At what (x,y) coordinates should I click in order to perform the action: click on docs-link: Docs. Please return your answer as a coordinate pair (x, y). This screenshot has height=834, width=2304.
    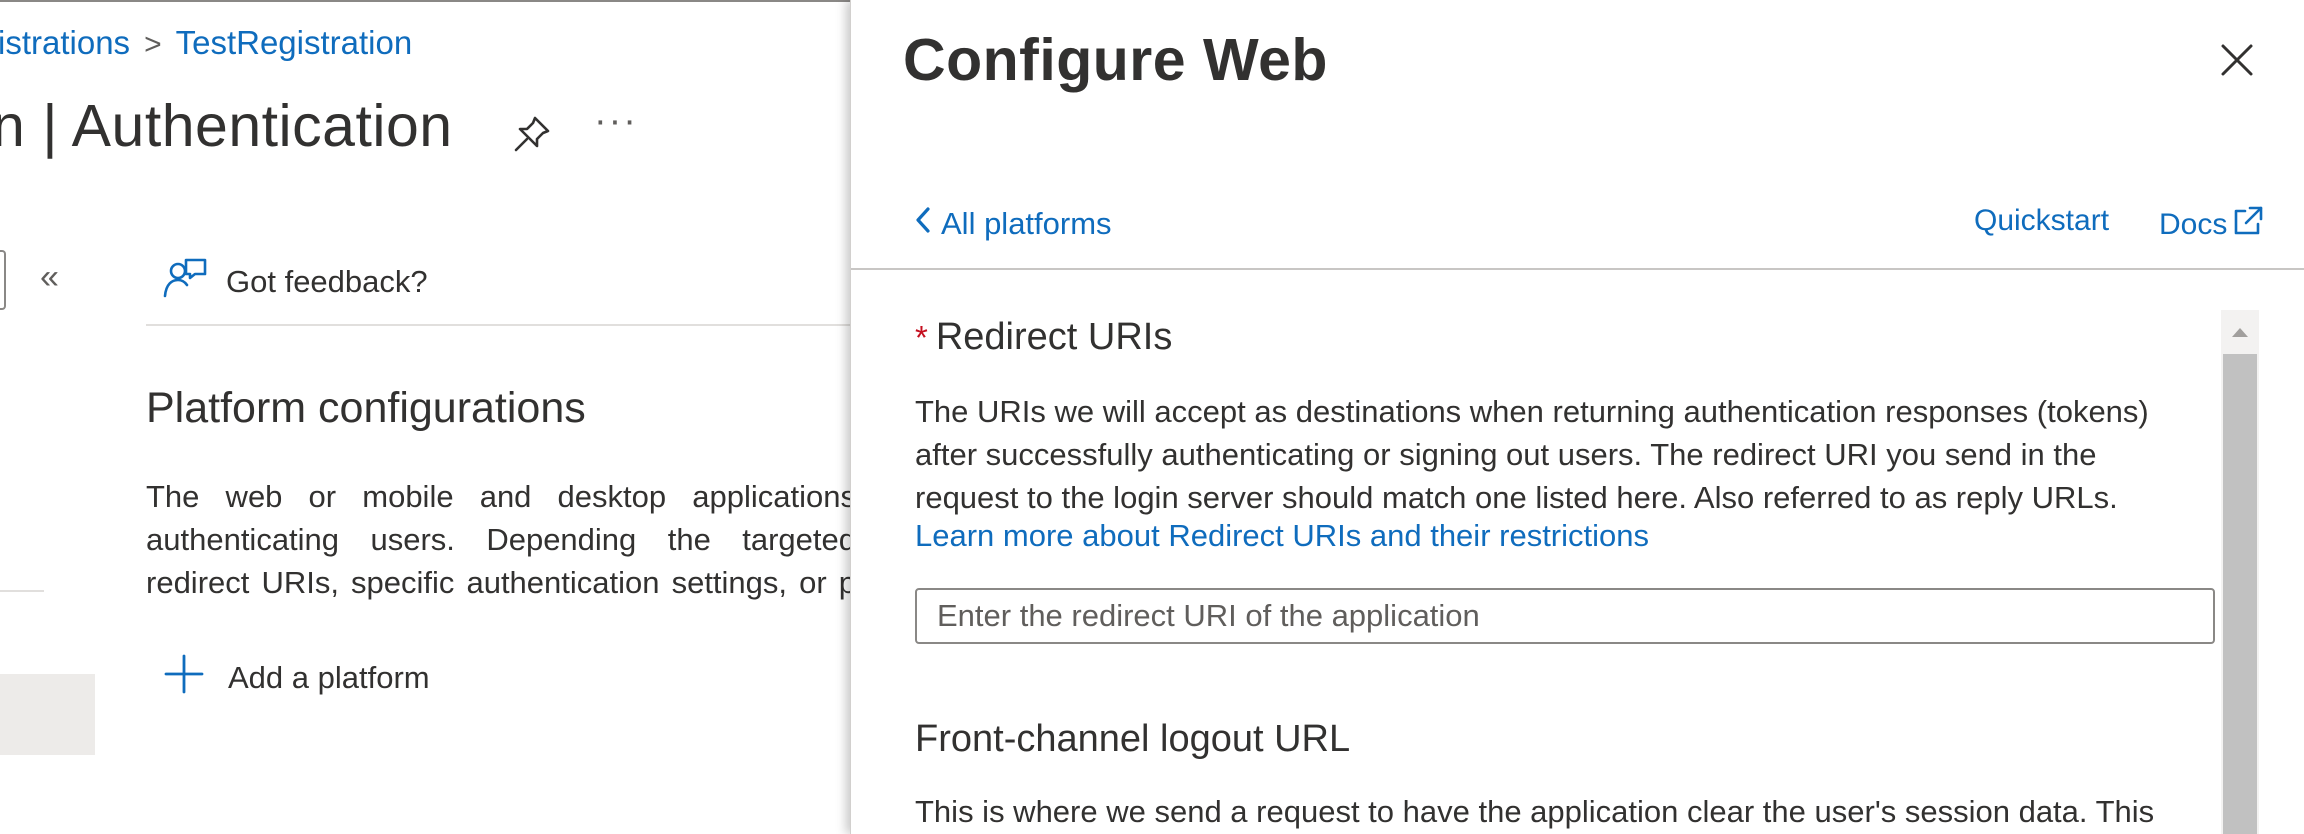
    Looking at the image, I should click on (2212, 225).